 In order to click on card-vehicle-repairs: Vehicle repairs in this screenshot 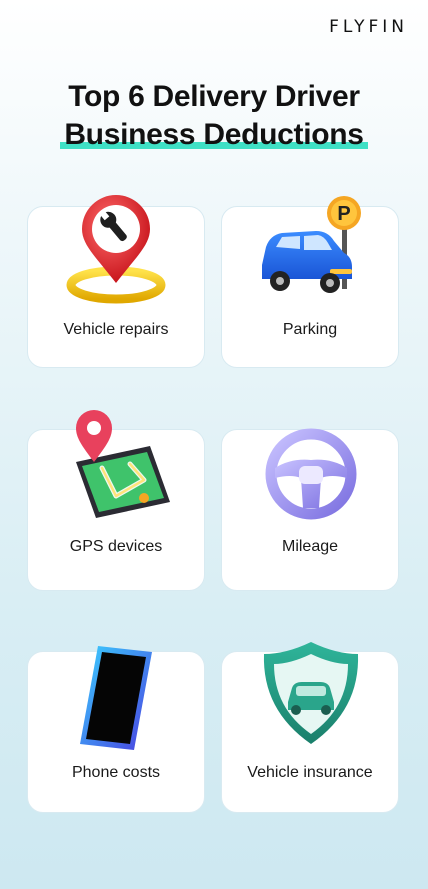, I will do `click(116, 281)`.